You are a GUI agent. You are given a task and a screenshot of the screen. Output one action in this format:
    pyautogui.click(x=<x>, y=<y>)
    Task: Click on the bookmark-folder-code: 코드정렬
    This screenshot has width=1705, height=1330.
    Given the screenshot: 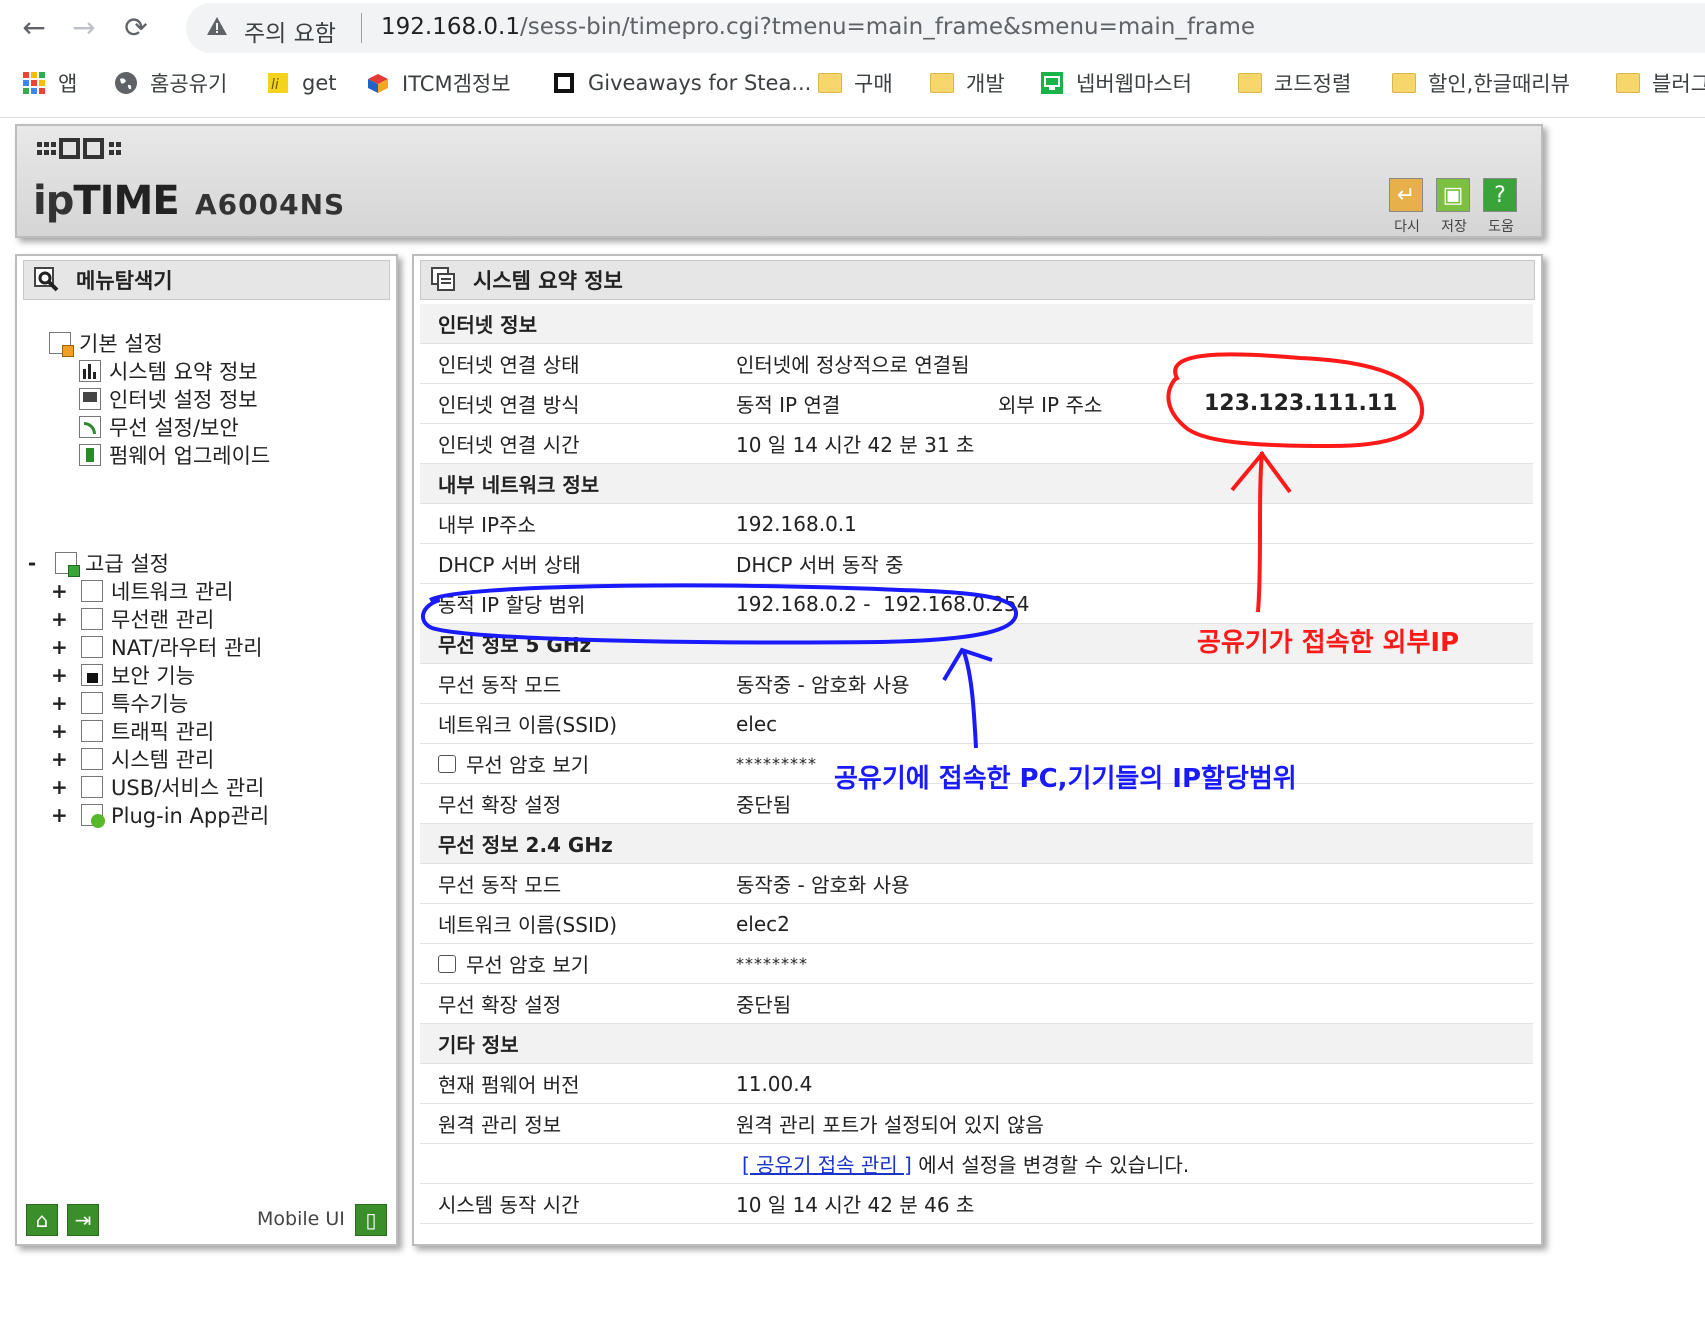 What is the action you would take?
    pyautogui.click(x=1294, y=83)
    